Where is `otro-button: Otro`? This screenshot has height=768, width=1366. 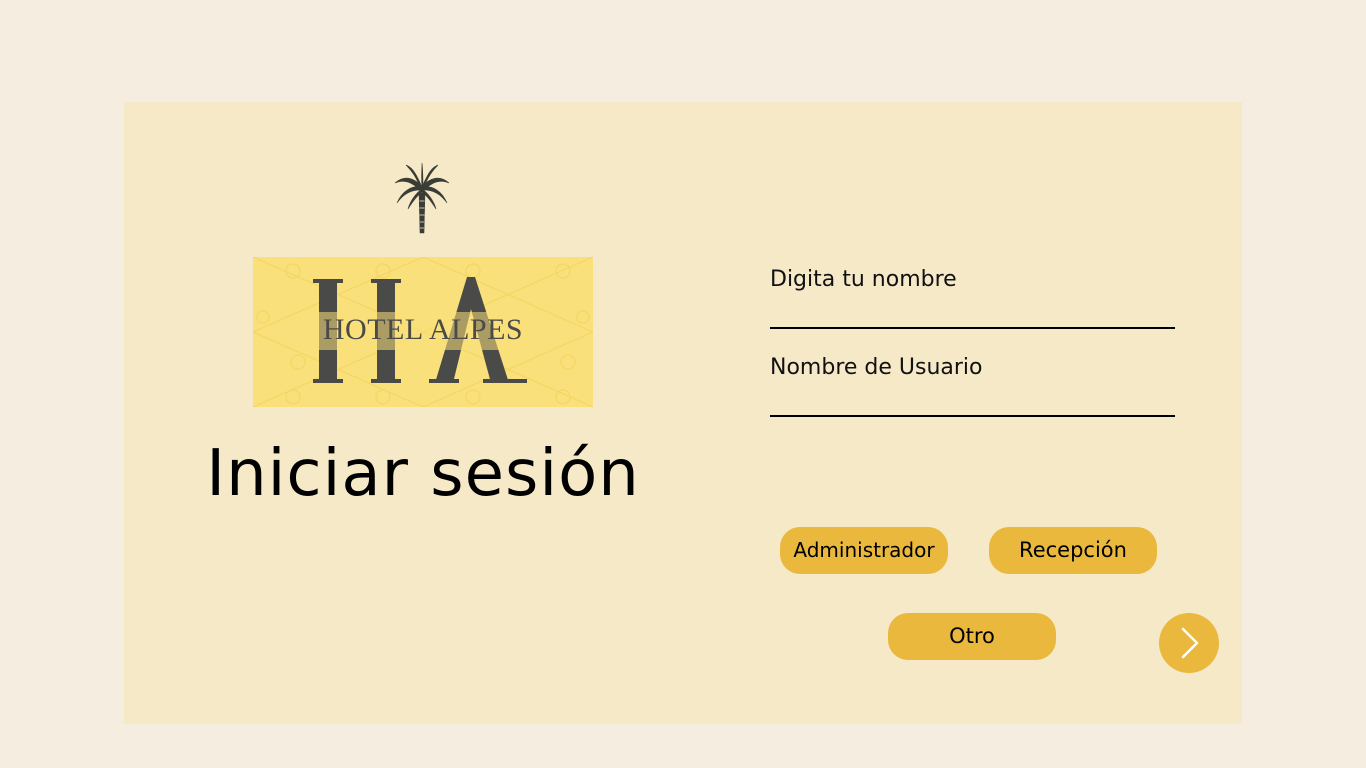 otro-button: Otro is located at coordinates (972, 636).